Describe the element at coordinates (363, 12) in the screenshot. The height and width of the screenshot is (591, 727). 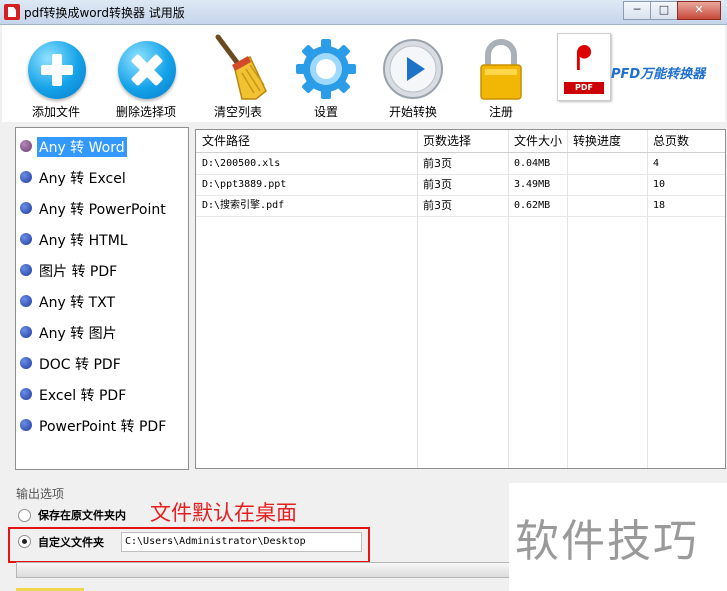
I see `title-bar: pdf转换成word转换器 试用版 ─ □ ✕` at that location.